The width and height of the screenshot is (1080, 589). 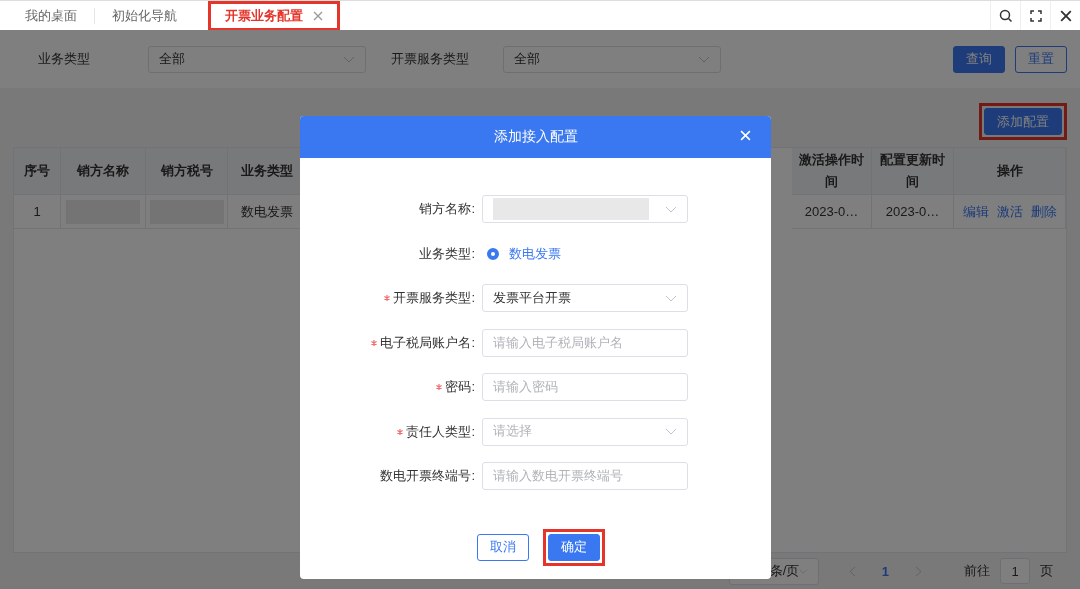 I want to click on form-label: 责任人类型:, so click(x=440, y=431).